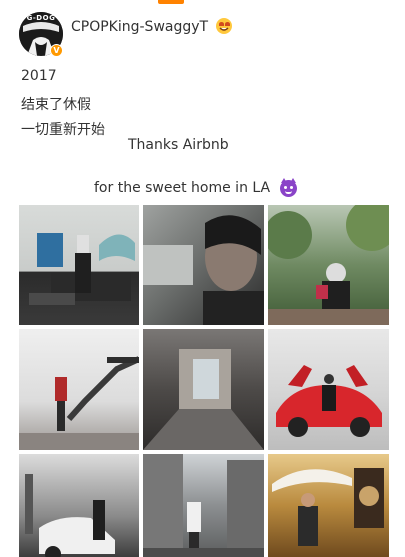 Image resolution: width=405 pixels, height=557 pixels. What do you see at coordinates (56, 50) in the screenshot?
I see `verified-badge: V` at bounding box center [56, 50].